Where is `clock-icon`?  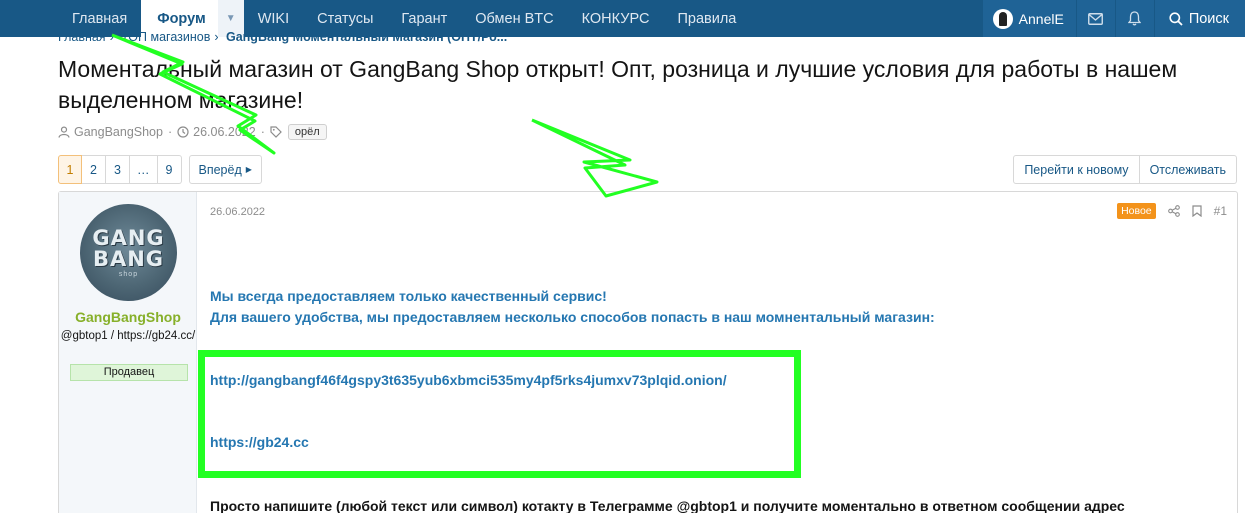 clock-icon is located at coordinates (183, 132).